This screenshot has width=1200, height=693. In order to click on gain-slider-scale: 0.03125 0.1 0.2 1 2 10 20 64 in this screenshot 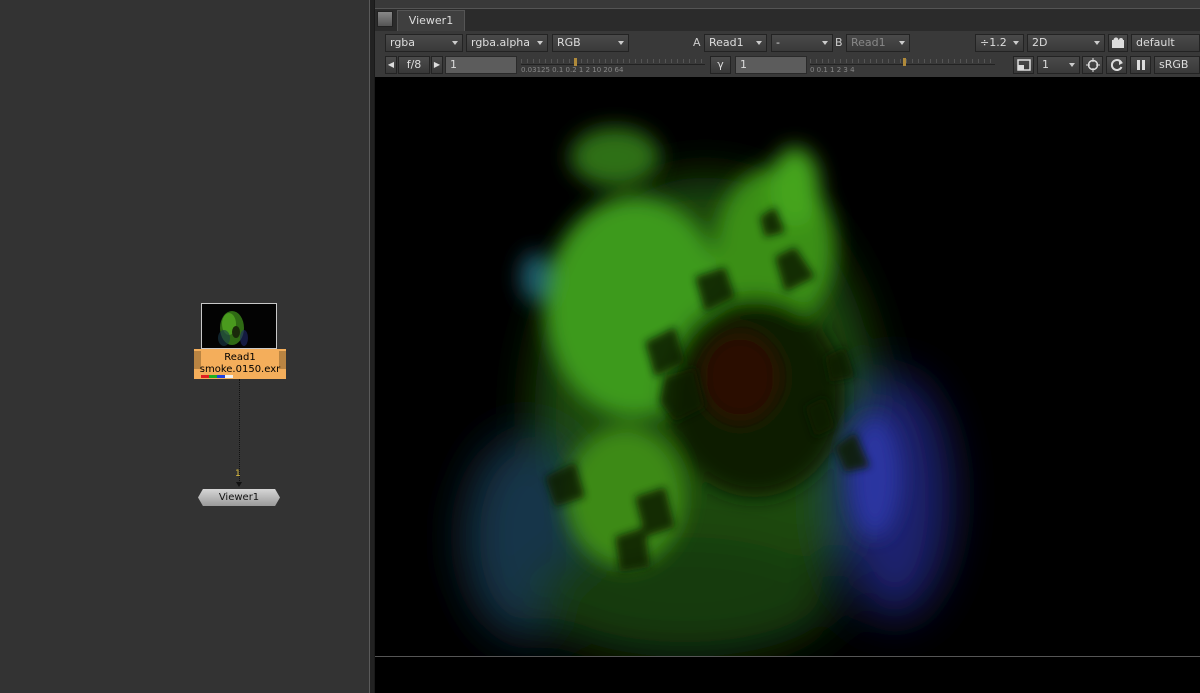, I will do `click(572, 70)`.